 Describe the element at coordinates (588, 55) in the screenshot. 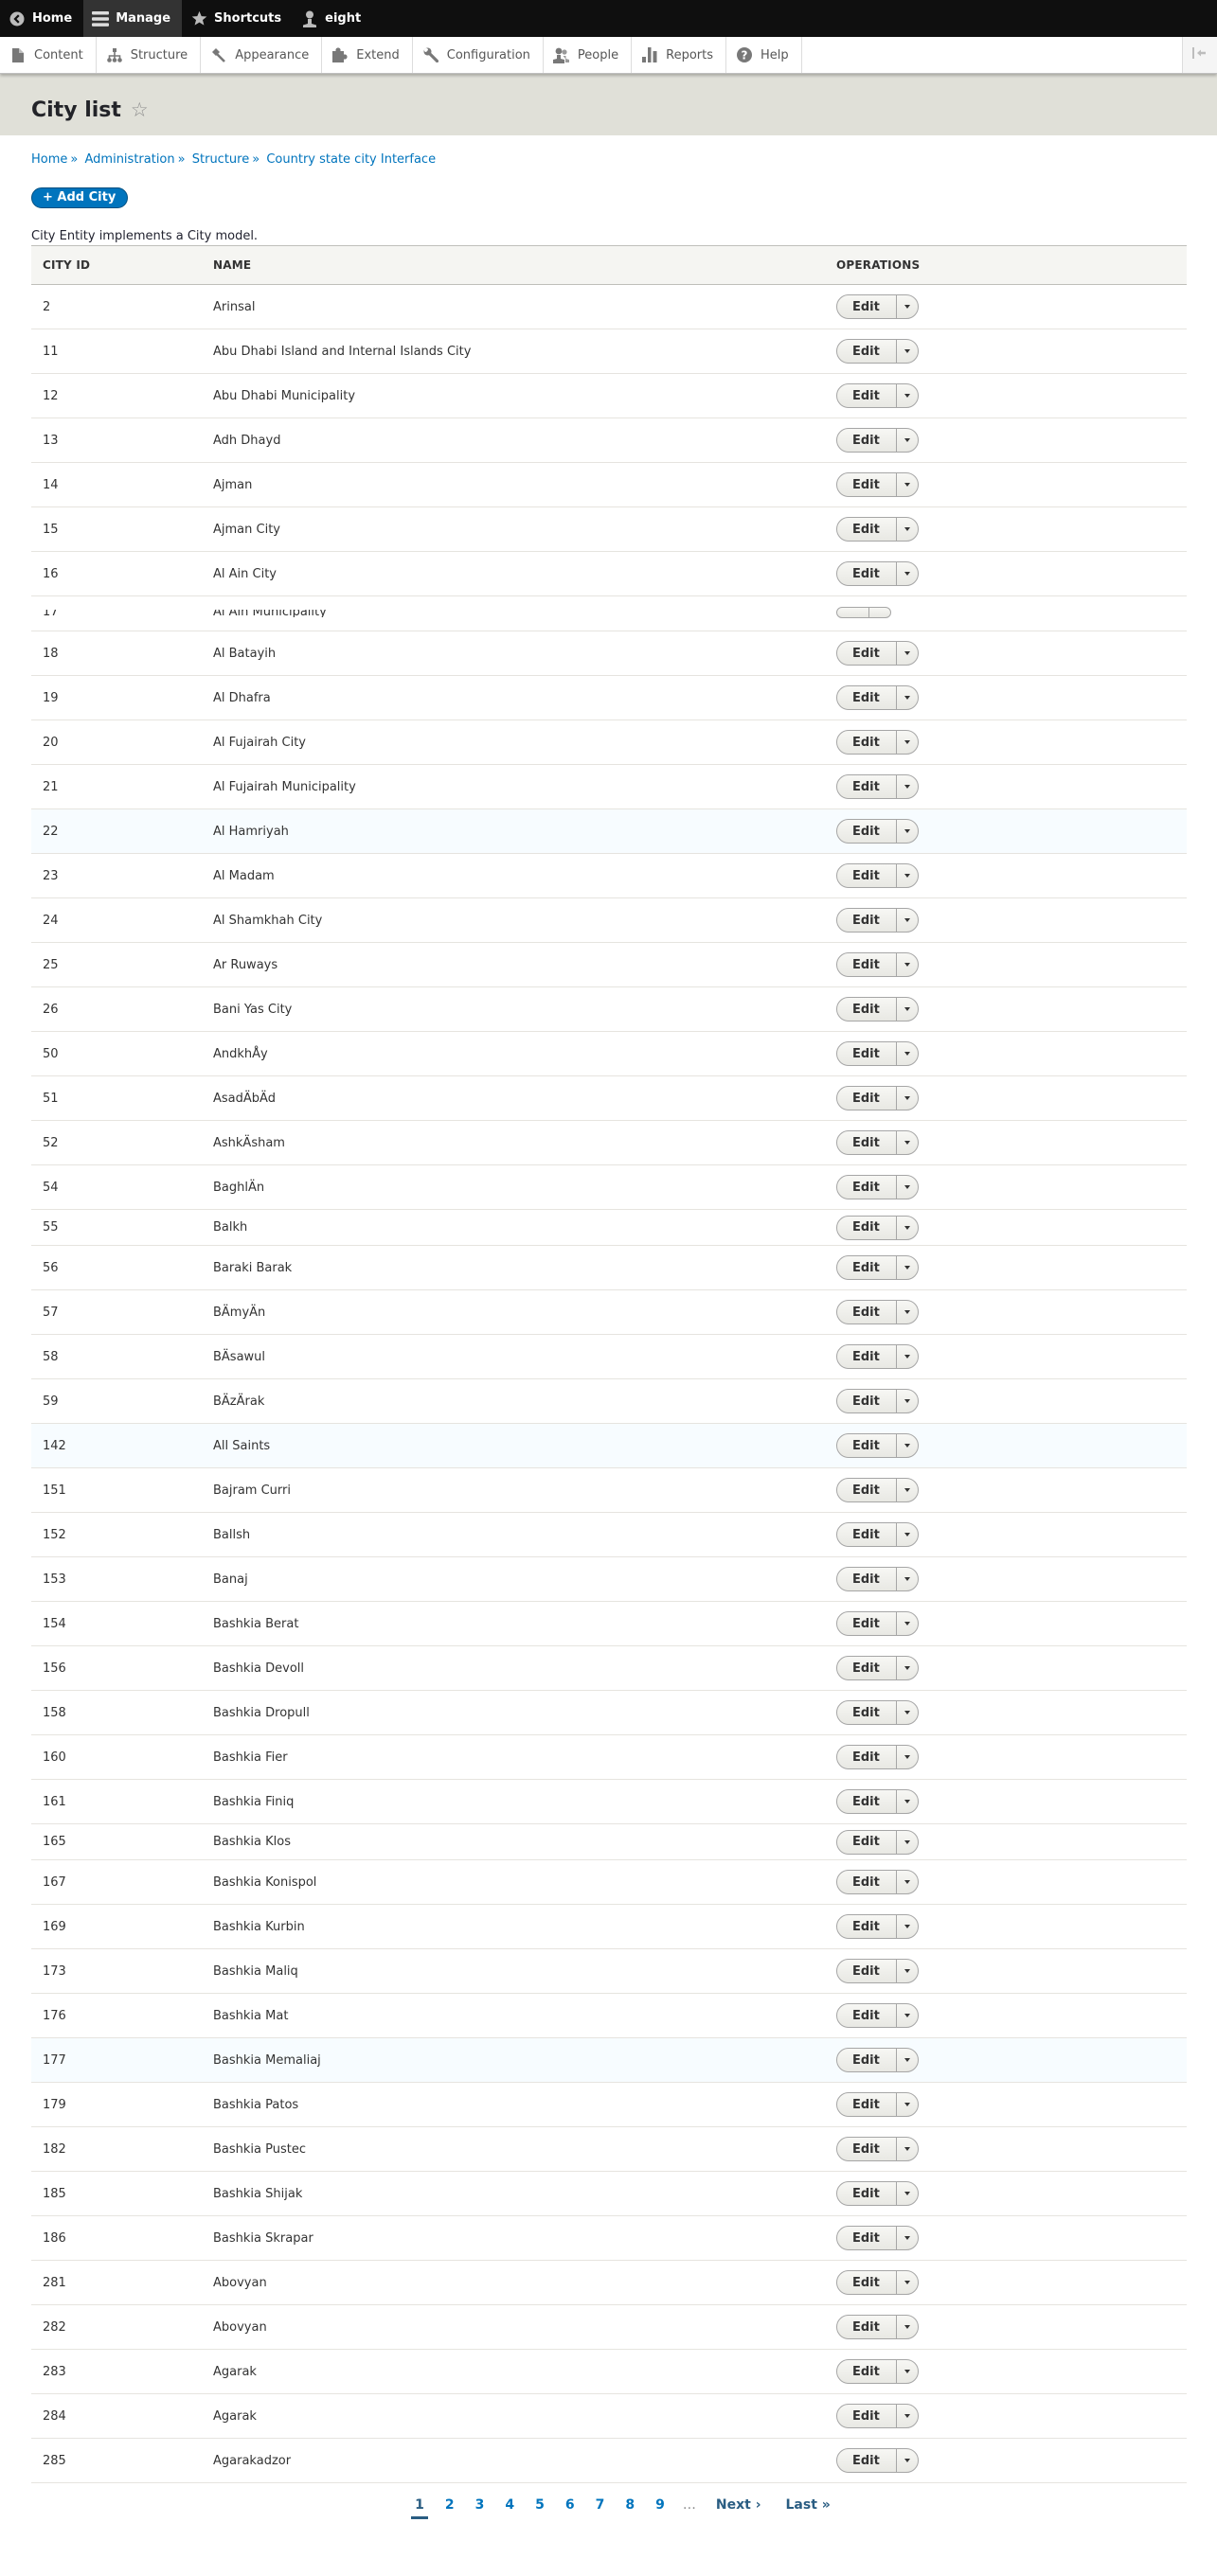

I see `tray-people: People` at that location.